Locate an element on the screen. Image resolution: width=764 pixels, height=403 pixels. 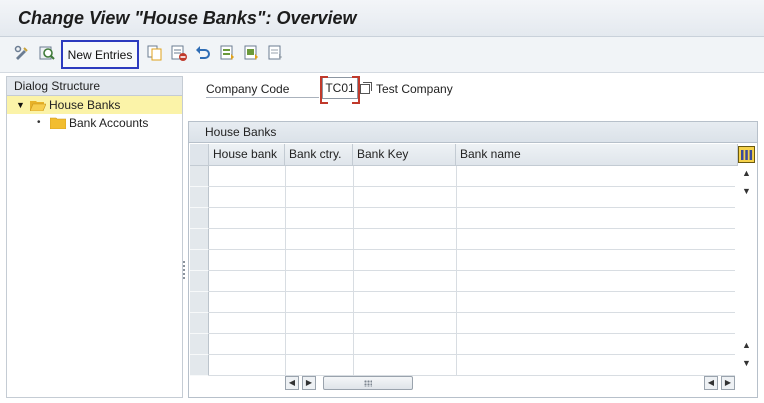
copy-icon is located at coordinates (155, 53).